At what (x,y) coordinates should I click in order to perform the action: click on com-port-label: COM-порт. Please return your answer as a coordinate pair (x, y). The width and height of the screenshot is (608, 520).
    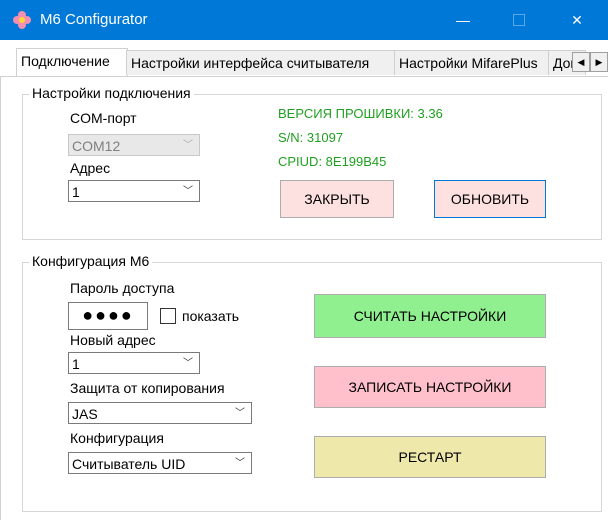
    Looking at the image, I should click on (103, 118).